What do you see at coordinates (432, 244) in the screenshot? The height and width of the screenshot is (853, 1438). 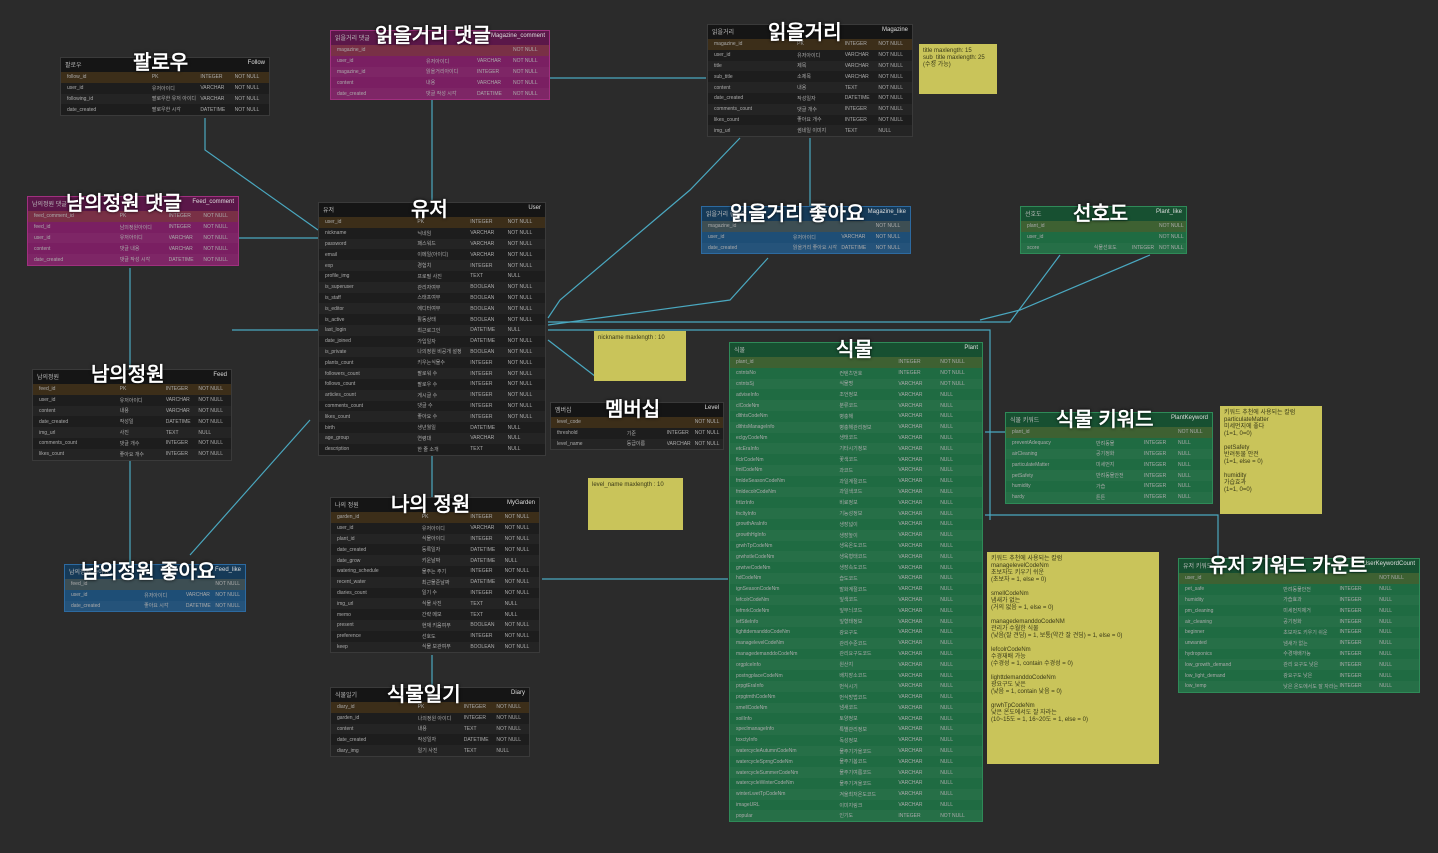 I see `table-row: password 패스워드 VARCHAR NOT NULL` at bounding box center [432, 244].